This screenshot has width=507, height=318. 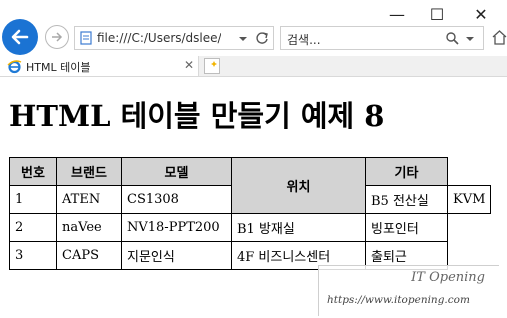 I want to click on address-bar: file:///C:/Users/dslee/Pictu, so click(x=174, y=38).